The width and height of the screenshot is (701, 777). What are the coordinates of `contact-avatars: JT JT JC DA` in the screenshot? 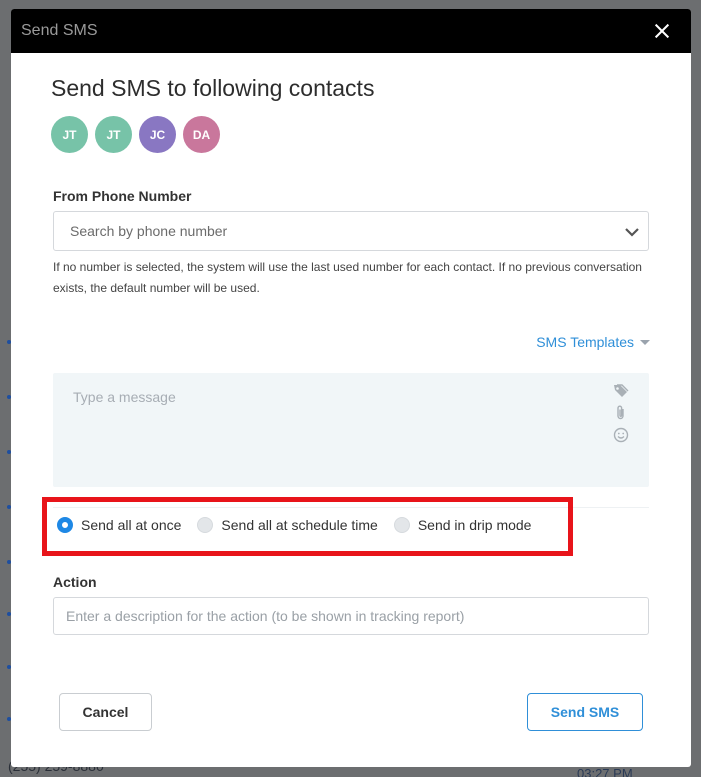 It's located at (135, 134).